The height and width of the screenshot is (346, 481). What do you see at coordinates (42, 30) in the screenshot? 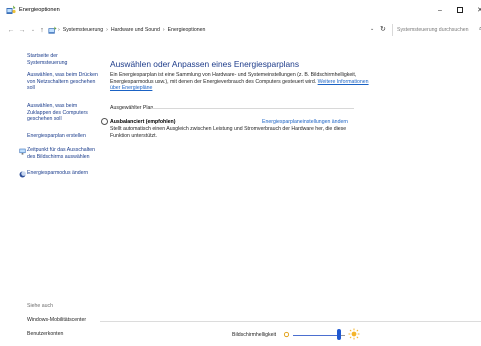
I see `up-button: ↑` at bounding box center [42, 30].